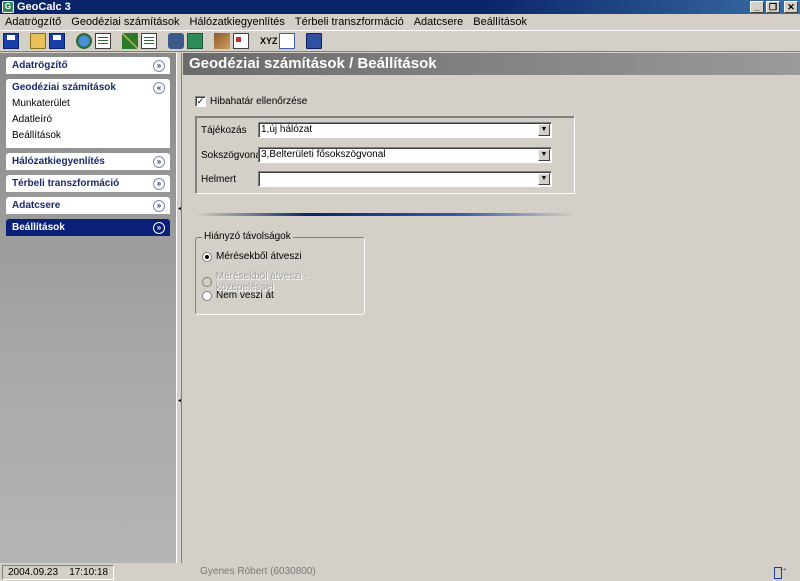 The width and height of the screenshot is (800, 581). Describe the element at coordinates (259, 101) in the screenshot. I see `error-check-label: Hibahatár ellenőrzése` at that location.